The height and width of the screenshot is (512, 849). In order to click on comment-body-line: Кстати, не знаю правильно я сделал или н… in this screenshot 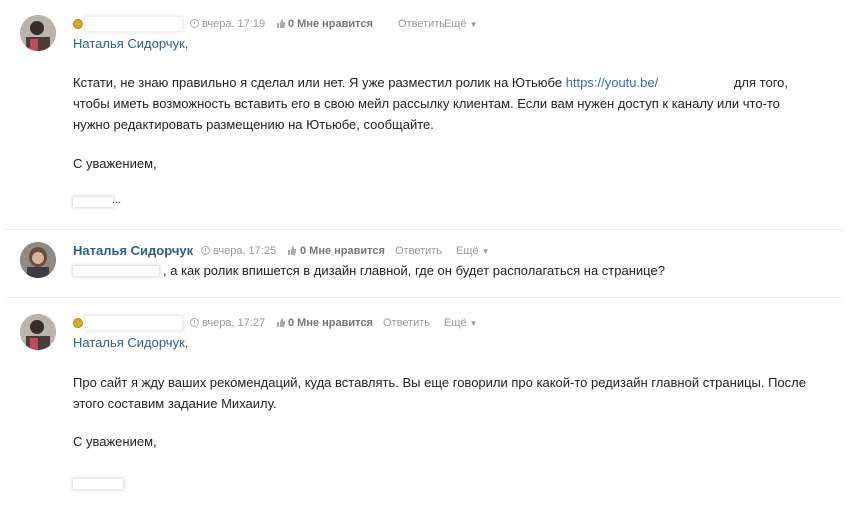, I will do `click(430, 83)`.